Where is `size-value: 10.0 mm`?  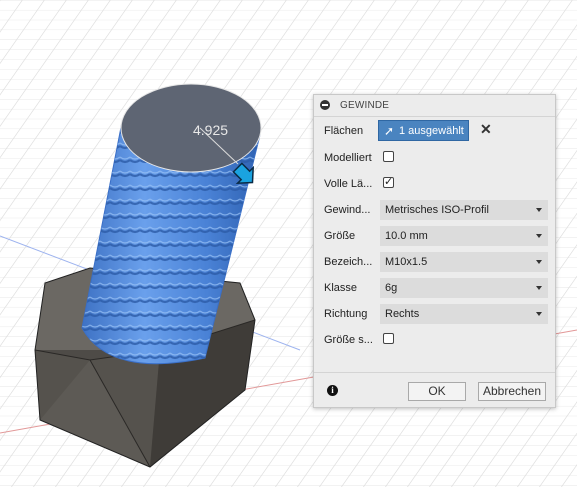 size-value: 10.0 mm is located at coordinates (406, 236).